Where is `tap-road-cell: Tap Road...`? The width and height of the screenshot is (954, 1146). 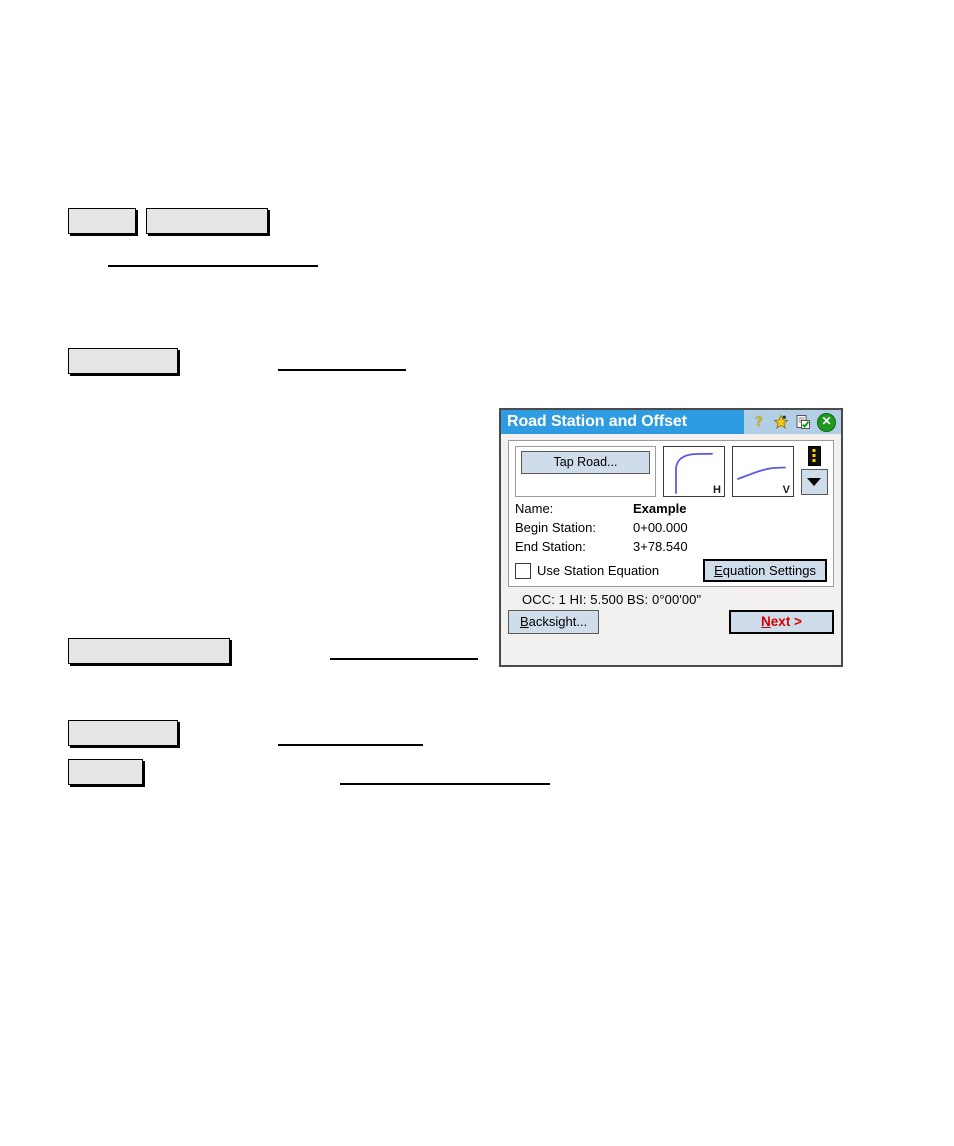
tap-road-cell: Tap Road... is located at coordinates (585, 471).